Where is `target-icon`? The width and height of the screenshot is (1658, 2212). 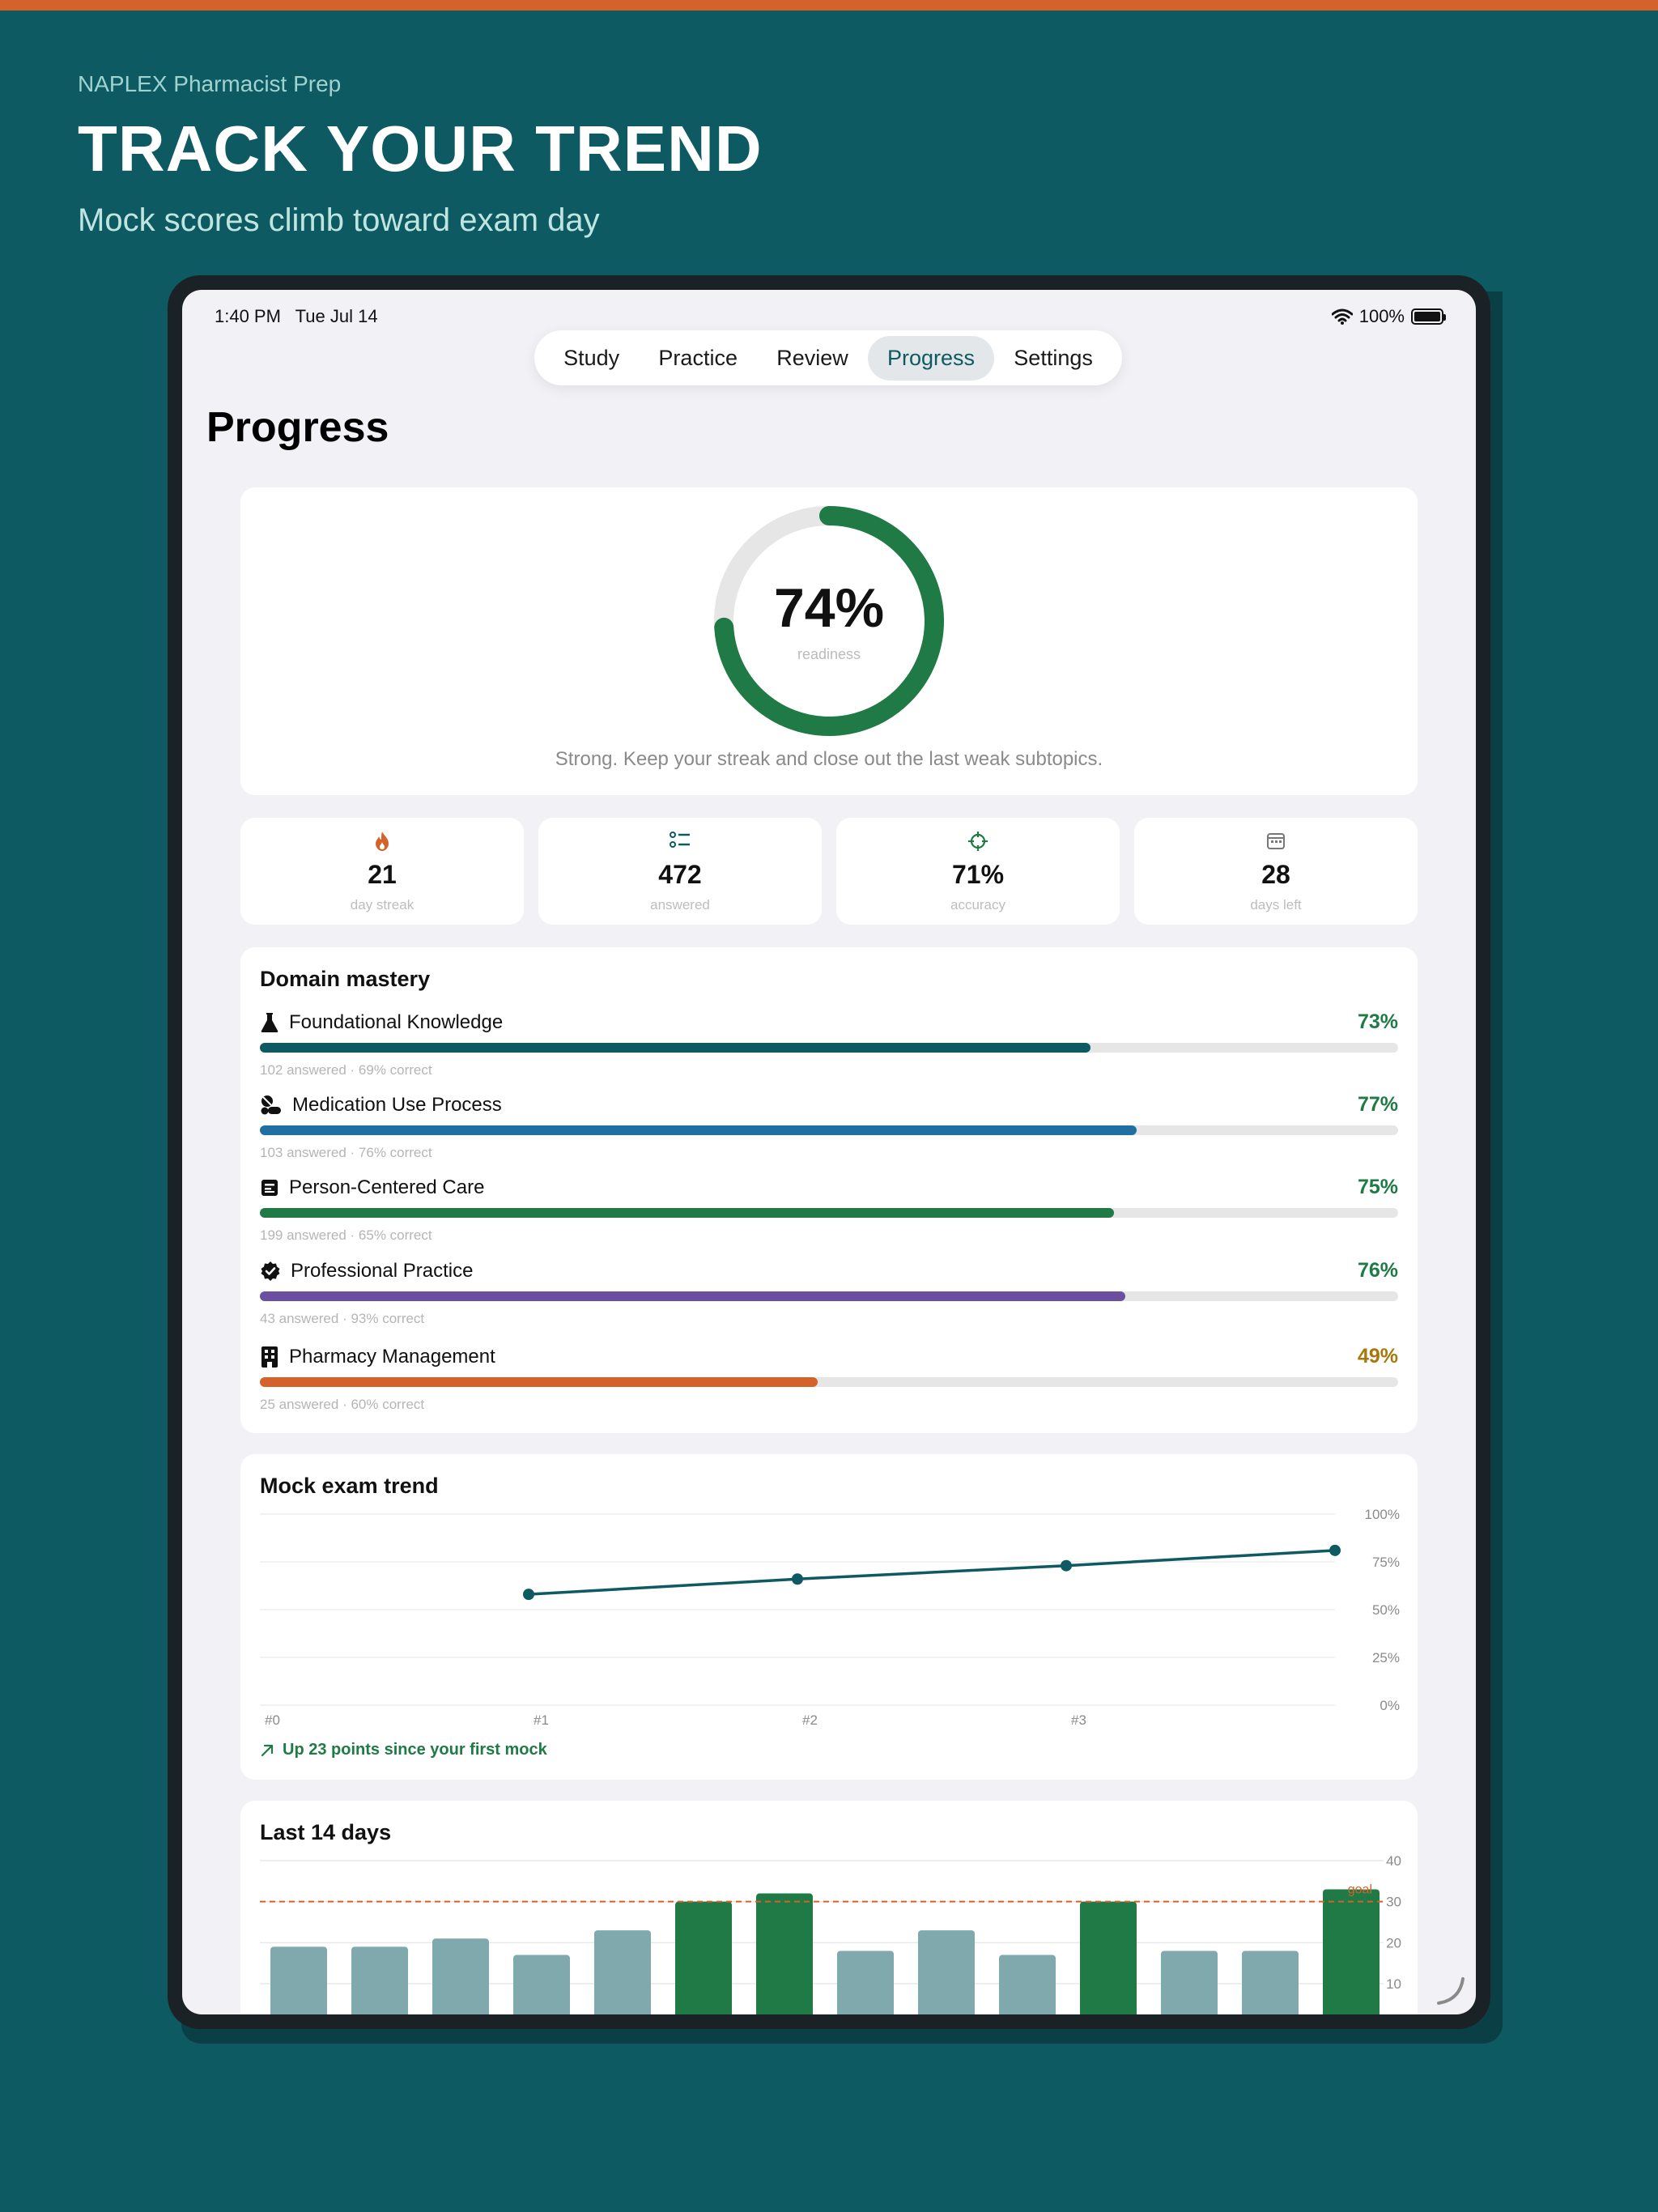
target-icon is located at coordinates (978, 842).